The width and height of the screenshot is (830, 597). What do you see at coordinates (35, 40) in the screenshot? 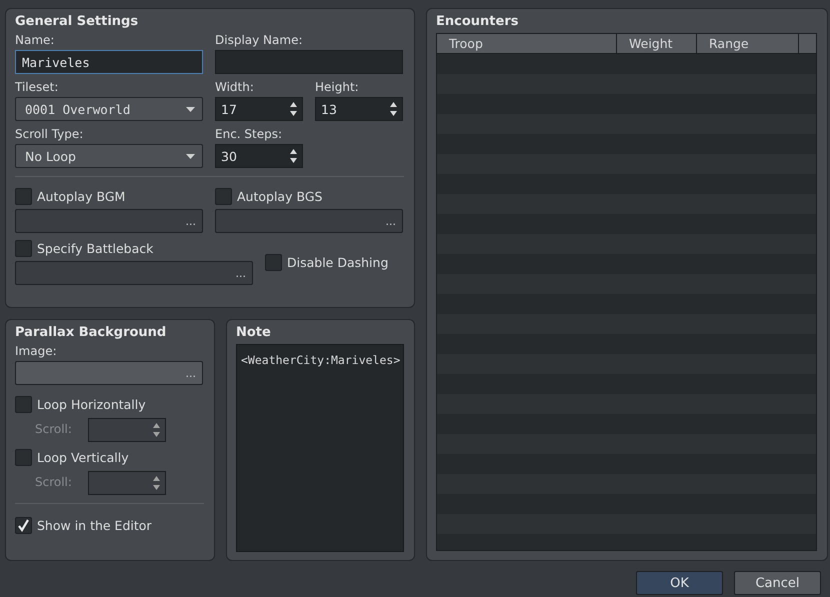
I see `field-label: Name:` at bounding box center [35, 40].